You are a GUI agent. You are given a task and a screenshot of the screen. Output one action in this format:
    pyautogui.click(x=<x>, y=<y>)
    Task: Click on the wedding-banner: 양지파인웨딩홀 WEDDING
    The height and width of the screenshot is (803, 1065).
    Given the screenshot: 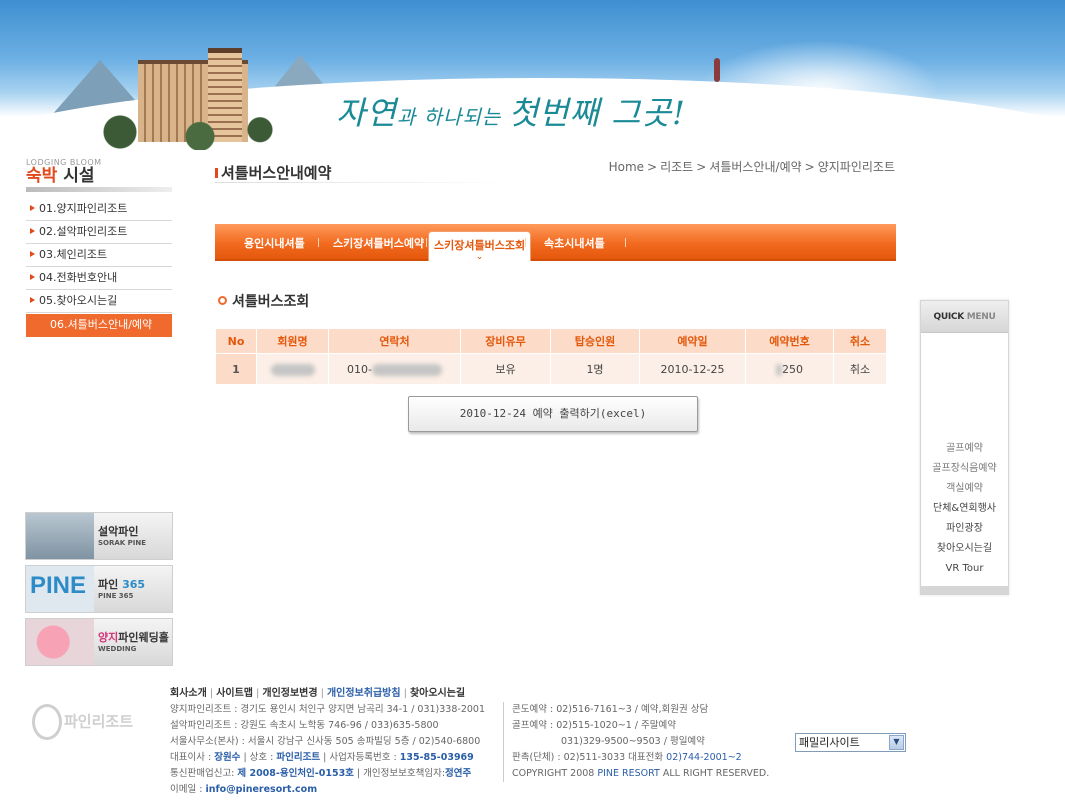 What is the action you would take?
    pyautogui.click(x=99, y=642)
    